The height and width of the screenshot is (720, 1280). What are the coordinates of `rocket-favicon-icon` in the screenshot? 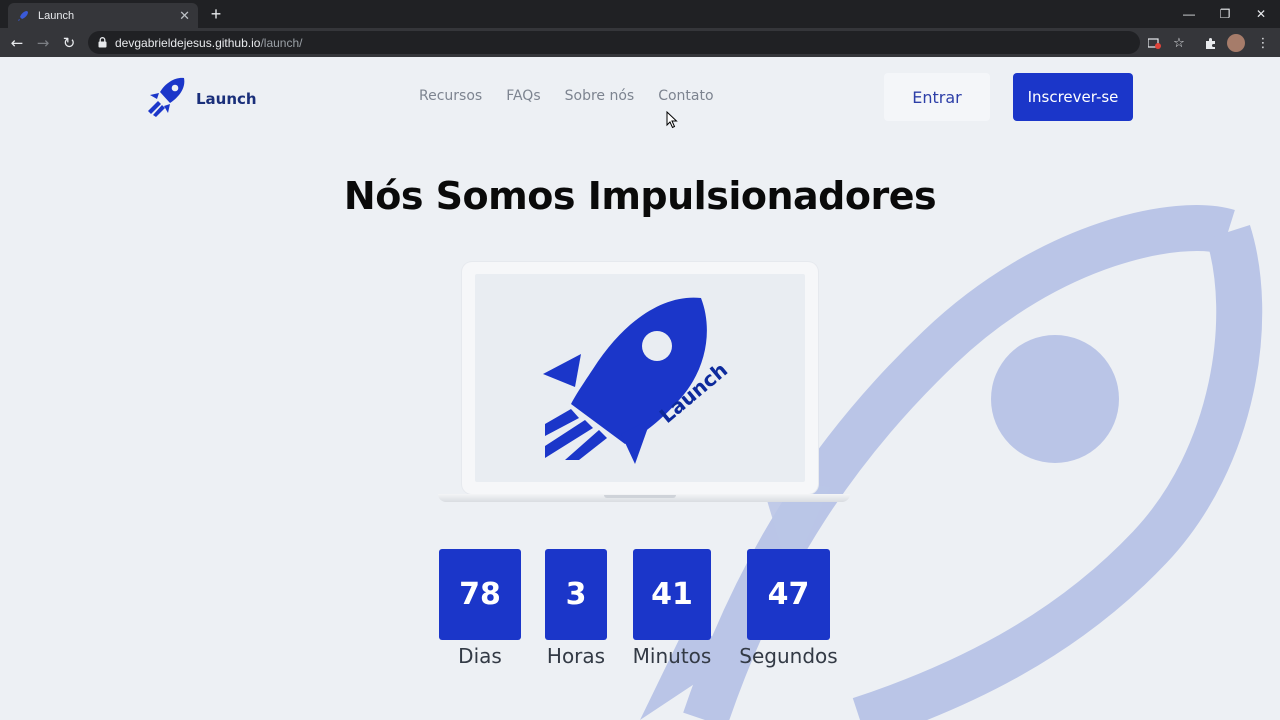 It's located at (23, 16).